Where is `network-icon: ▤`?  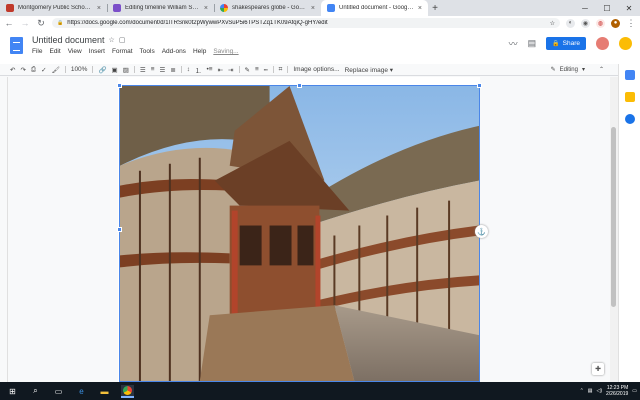
network-icon: ▤ is located at coordinates (590, 391).